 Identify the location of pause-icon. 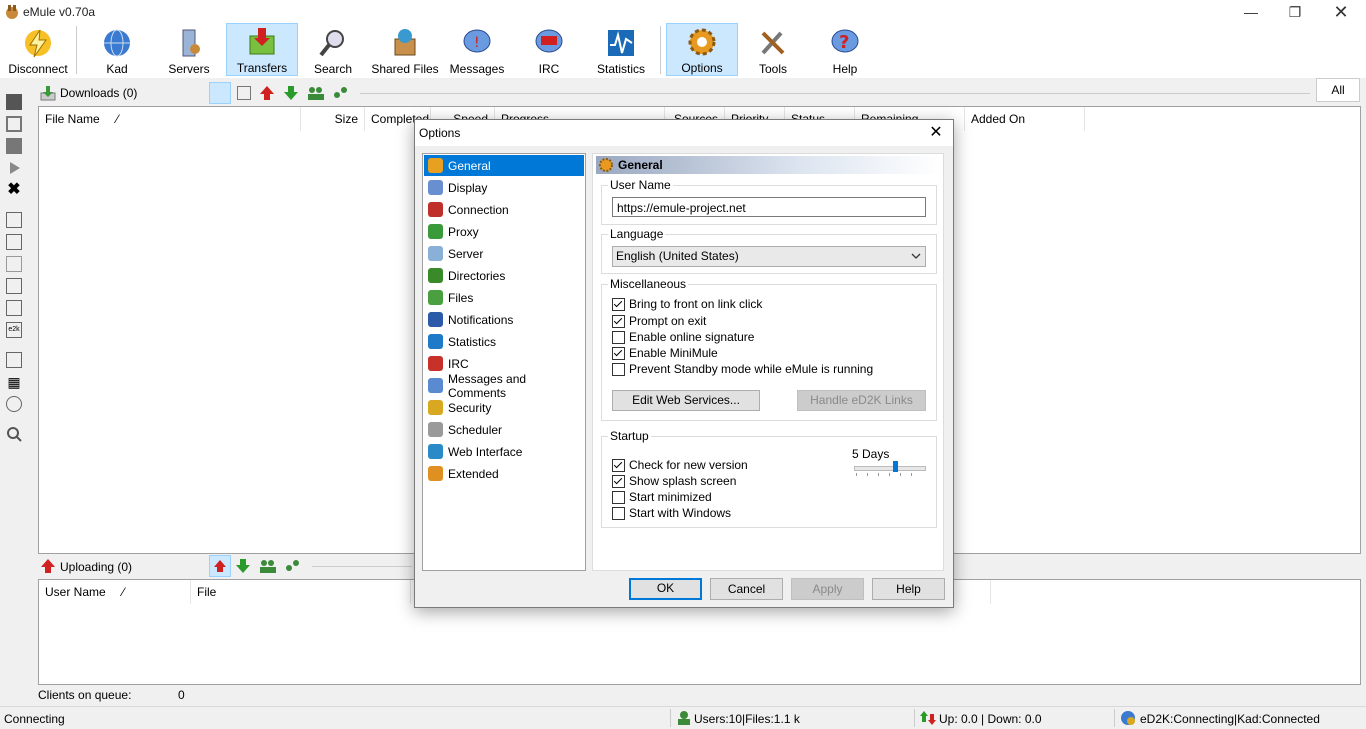
(14, 124).